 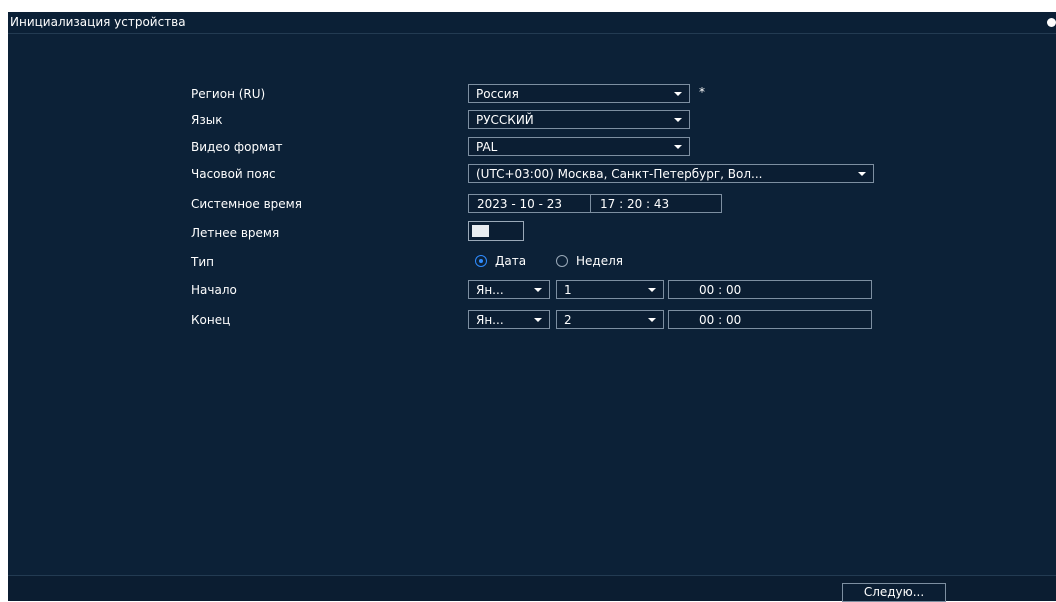 What do you see at coordinates (599, 261) in the screenshot?
I see `radio-week-label: Неделя` at bounding box center [599, 261].